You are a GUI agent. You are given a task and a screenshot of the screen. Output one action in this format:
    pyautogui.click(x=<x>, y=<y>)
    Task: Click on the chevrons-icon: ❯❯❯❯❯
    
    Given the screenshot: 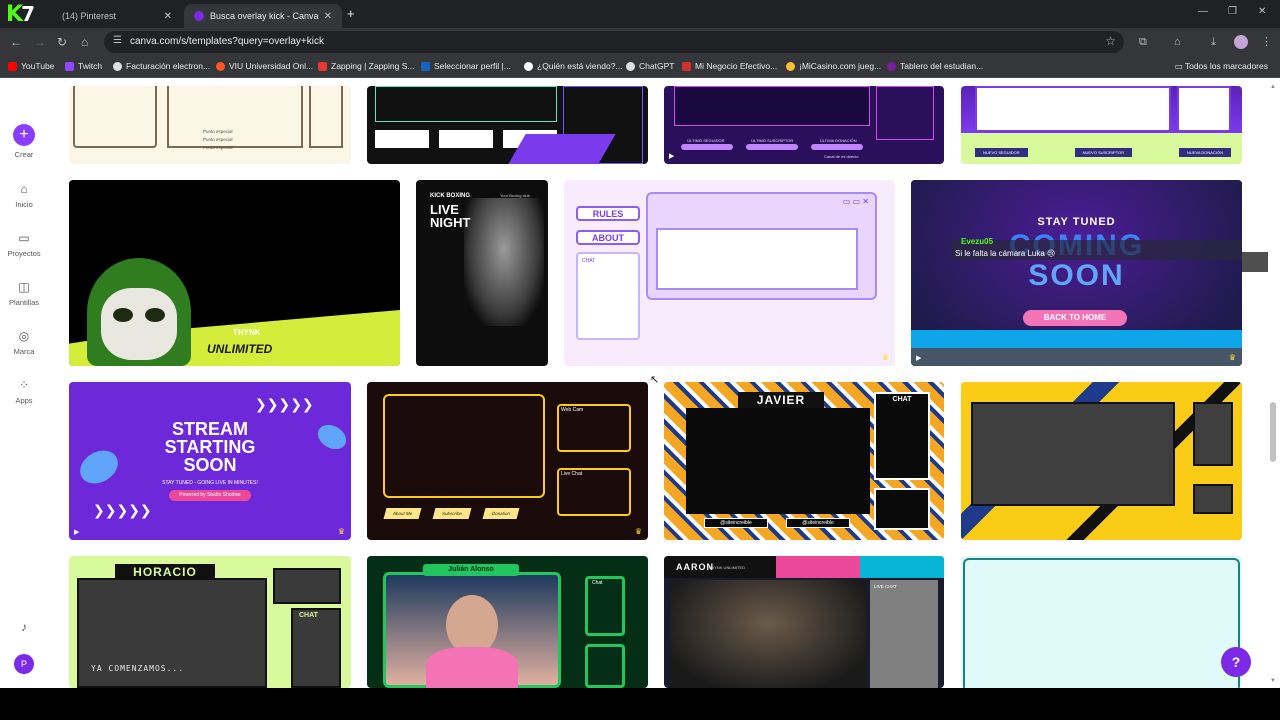 What is the action you would take?
    pyautogui.click(x=284, y=404)
    